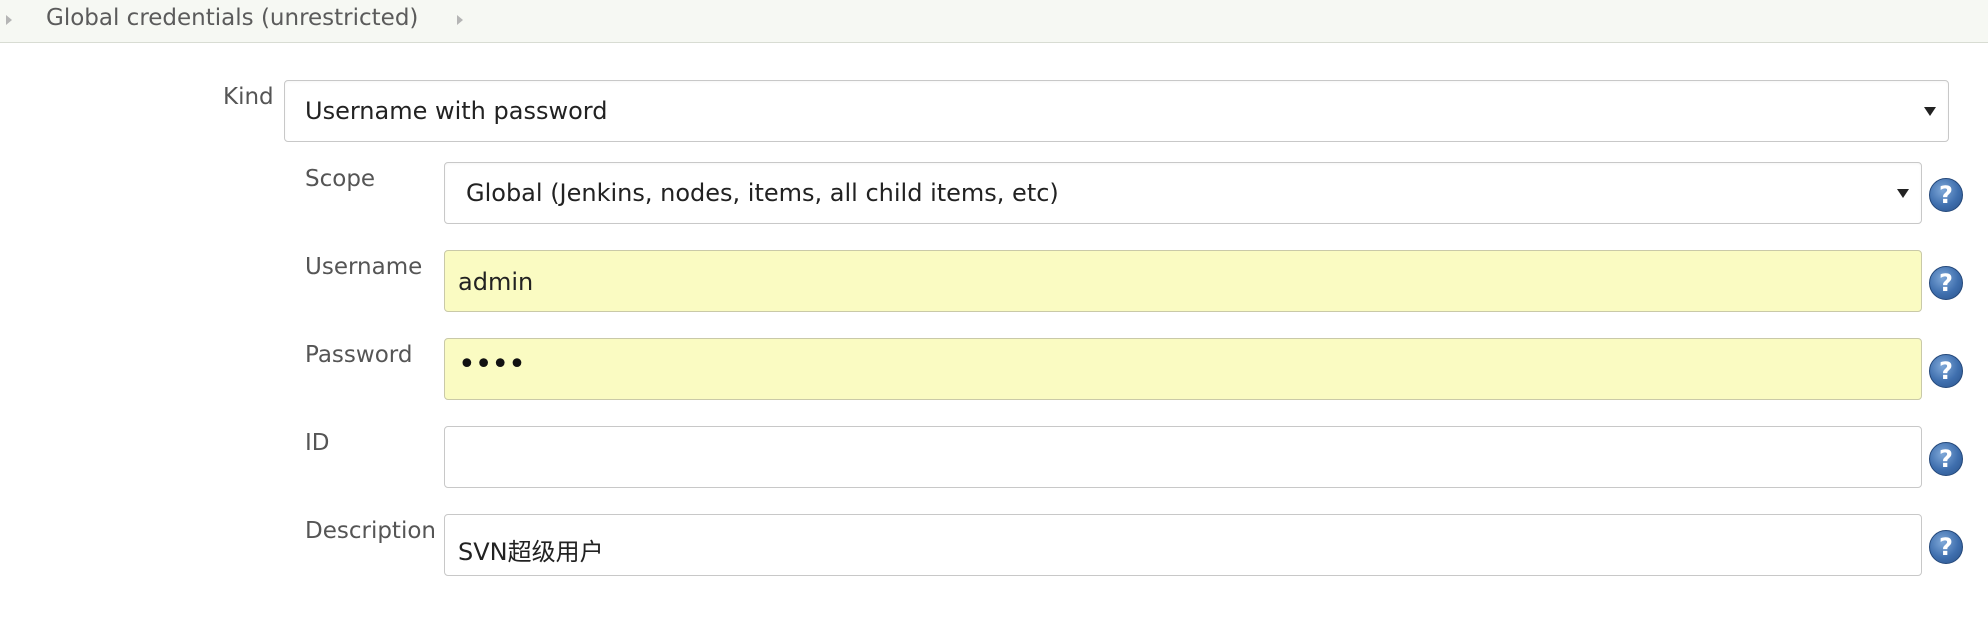 The image size is (1988, 640). I want to click on kind-select: Username with password, so click(1116, 111).